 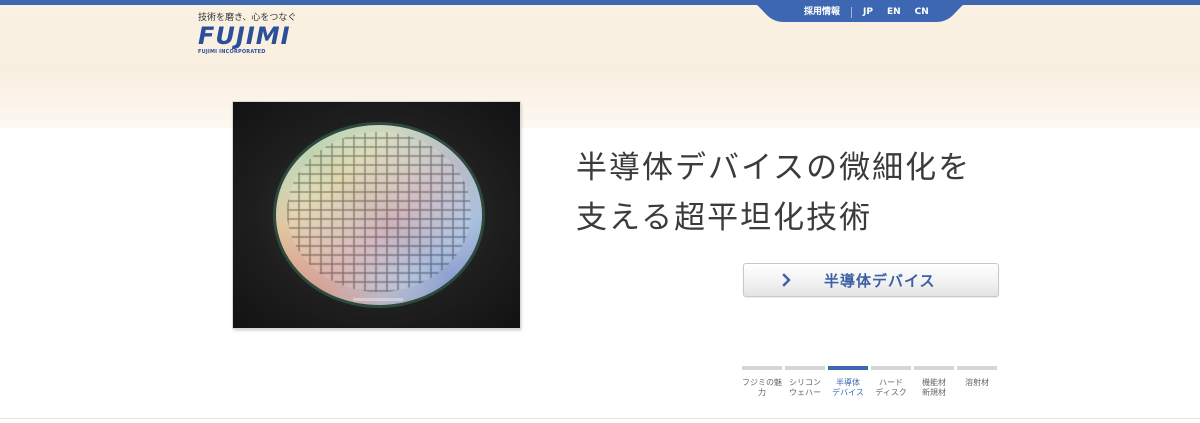 I want to click on slide-tab-fujimi-appeal: フジミの魅力, so click(x=762, y=386).